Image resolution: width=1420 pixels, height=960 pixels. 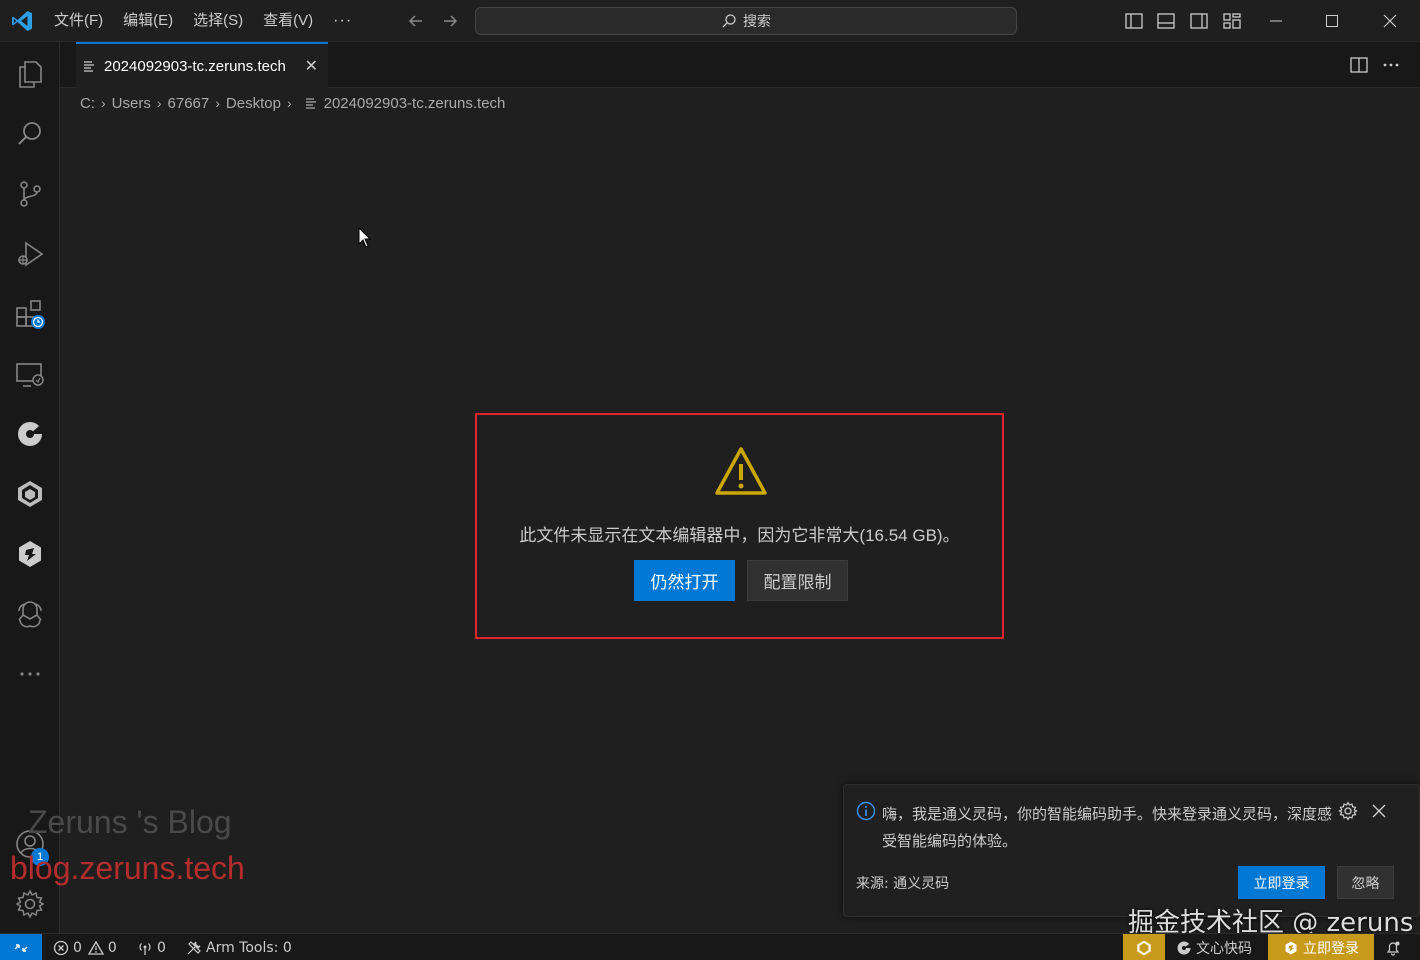 I want to click on openai-icon, so click(x=30, y=614).